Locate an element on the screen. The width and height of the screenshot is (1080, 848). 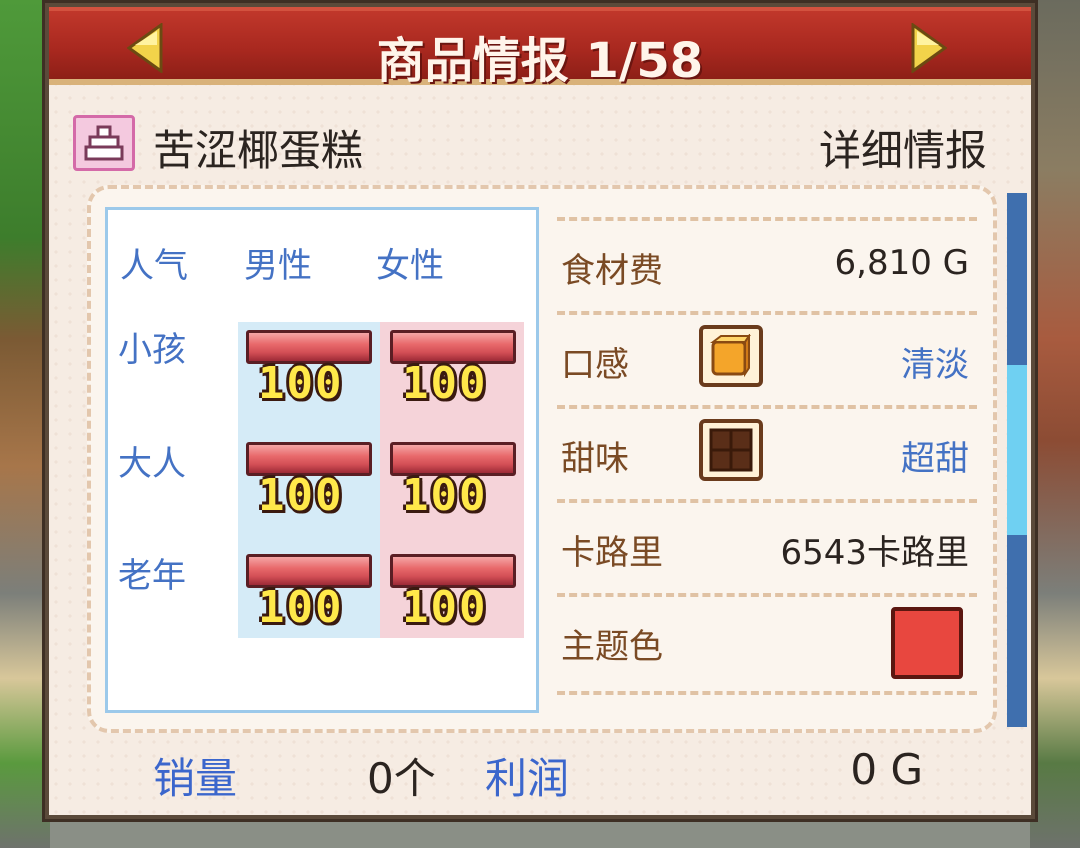
product-name: 苦涩椰蛋糕 is located at coordinates (258, 150).